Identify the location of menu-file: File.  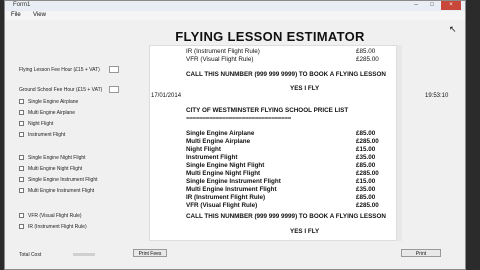
(16, 15).